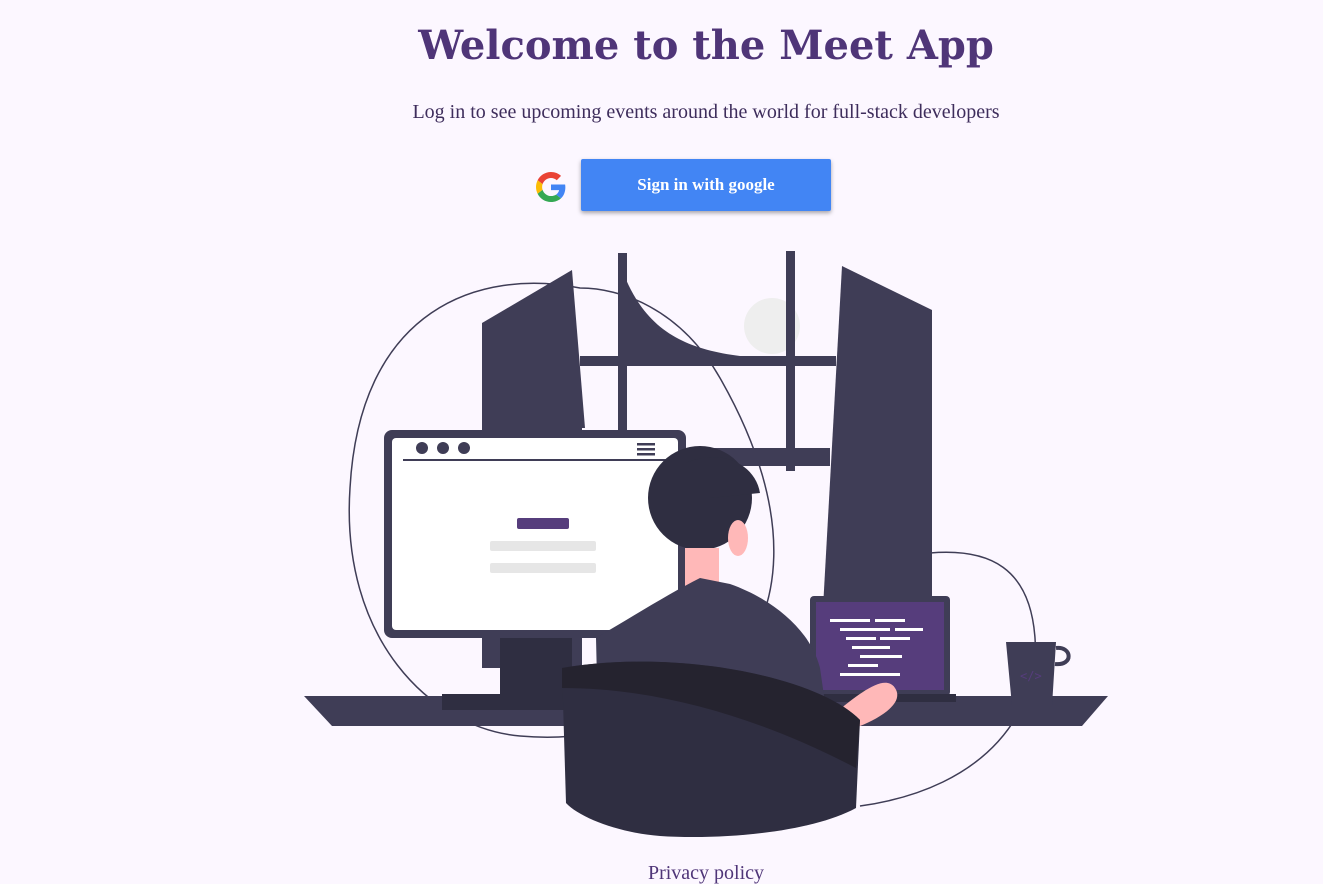 Image resolution: width=1323 pixels, height=884 pixels. What do you see at coordinates (551, 187) in the screenshot?
I see `google-g-icon` at bounding box center [551, 187].